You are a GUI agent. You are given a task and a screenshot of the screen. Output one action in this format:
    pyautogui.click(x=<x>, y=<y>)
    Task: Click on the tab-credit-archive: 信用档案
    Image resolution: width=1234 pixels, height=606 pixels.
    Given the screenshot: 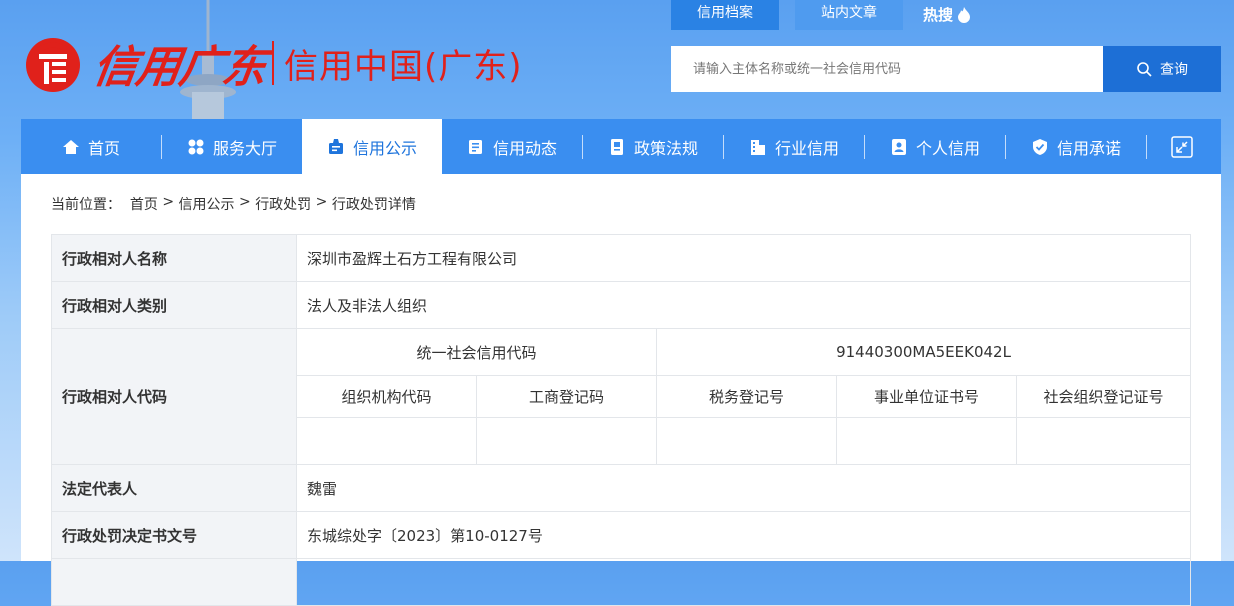 What is the action you would take?
    pyautogui.click(x=725, y=15)
    